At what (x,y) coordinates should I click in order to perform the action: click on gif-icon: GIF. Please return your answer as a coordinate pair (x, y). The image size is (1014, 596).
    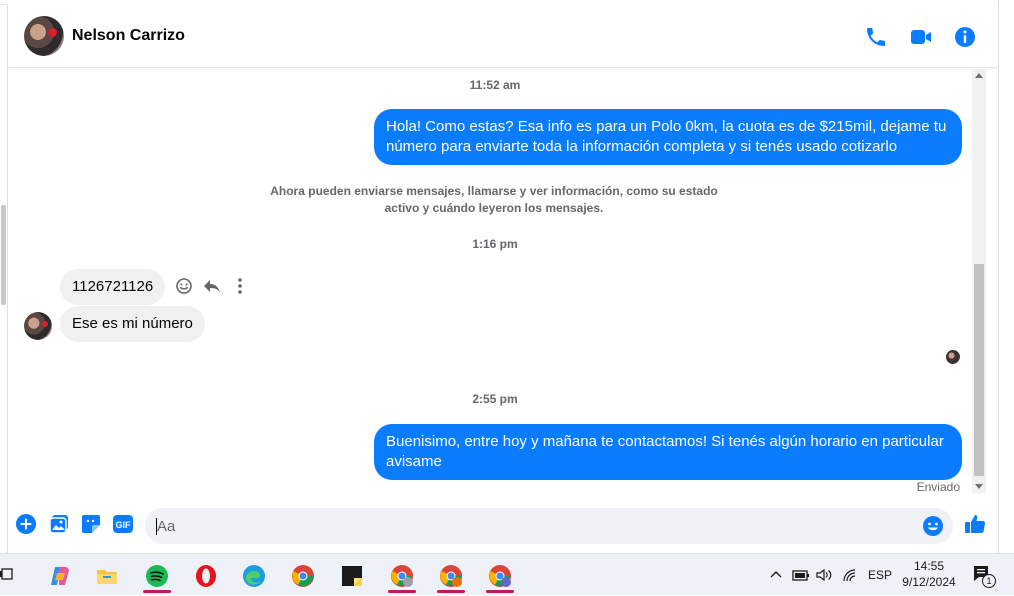
    Looking at the image, I should click on (123, 524).